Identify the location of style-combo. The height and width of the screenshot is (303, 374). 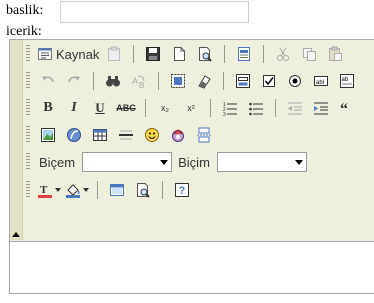
(127, 162).